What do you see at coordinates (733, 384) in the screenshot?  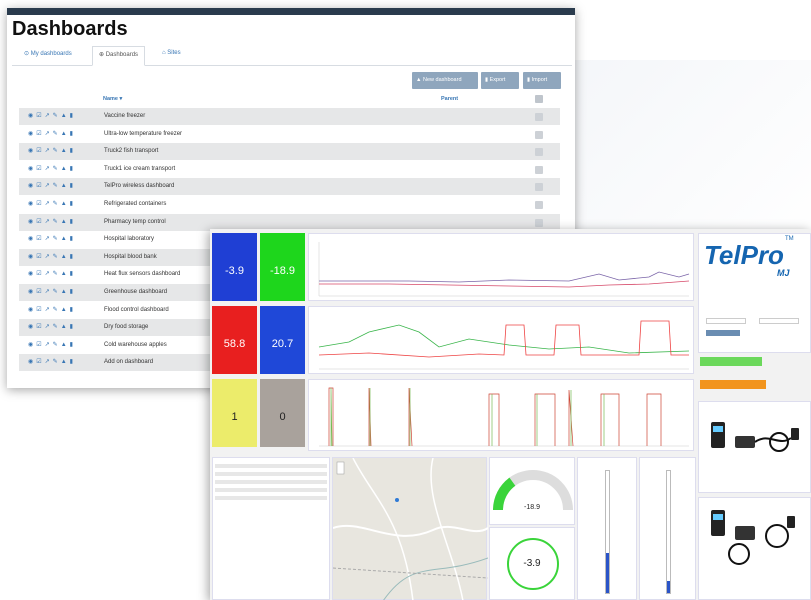 I see `navigate-main-button` at bounding box center [733, 384].